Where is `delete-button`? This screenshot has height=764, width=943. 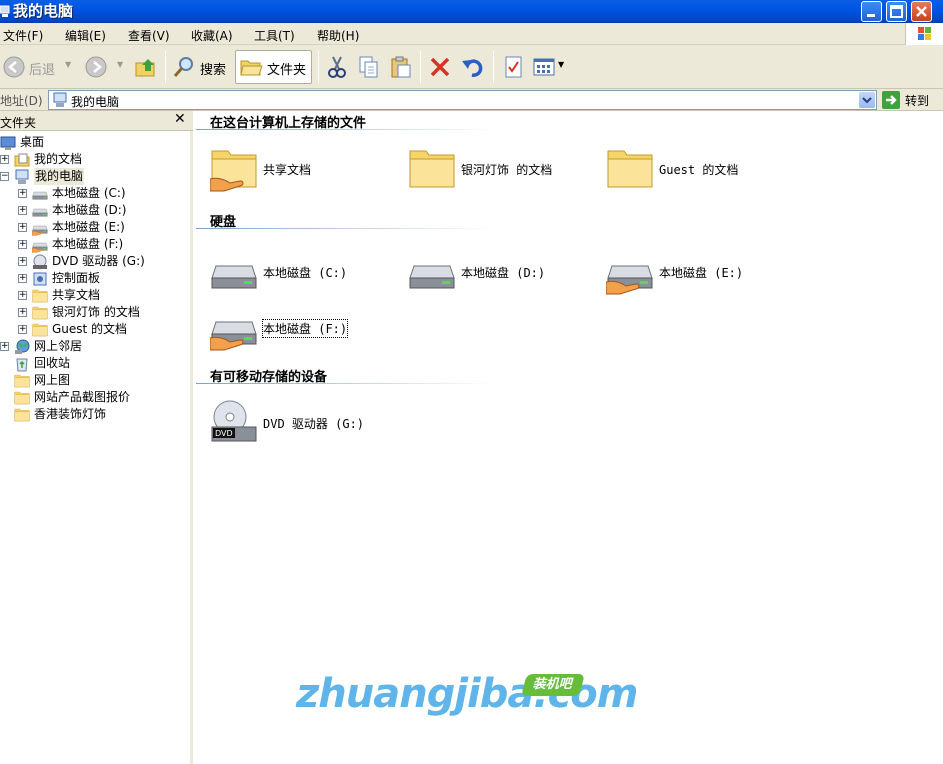 delete-button is located at coordinates (440, 67).